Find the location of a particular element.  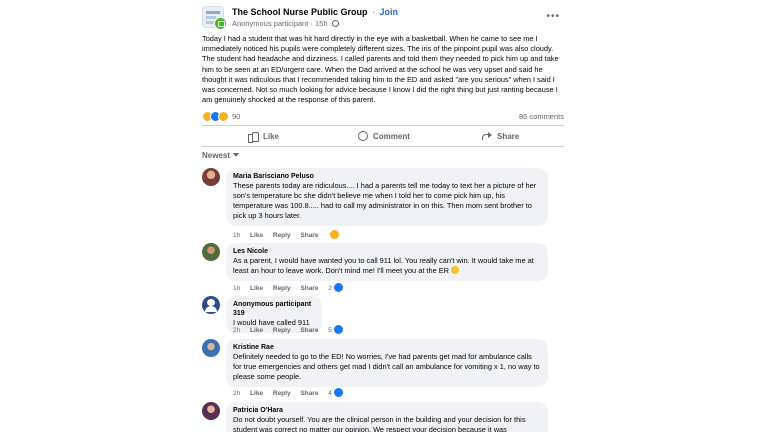

share-button: Share is located at coordinates (500, 136).